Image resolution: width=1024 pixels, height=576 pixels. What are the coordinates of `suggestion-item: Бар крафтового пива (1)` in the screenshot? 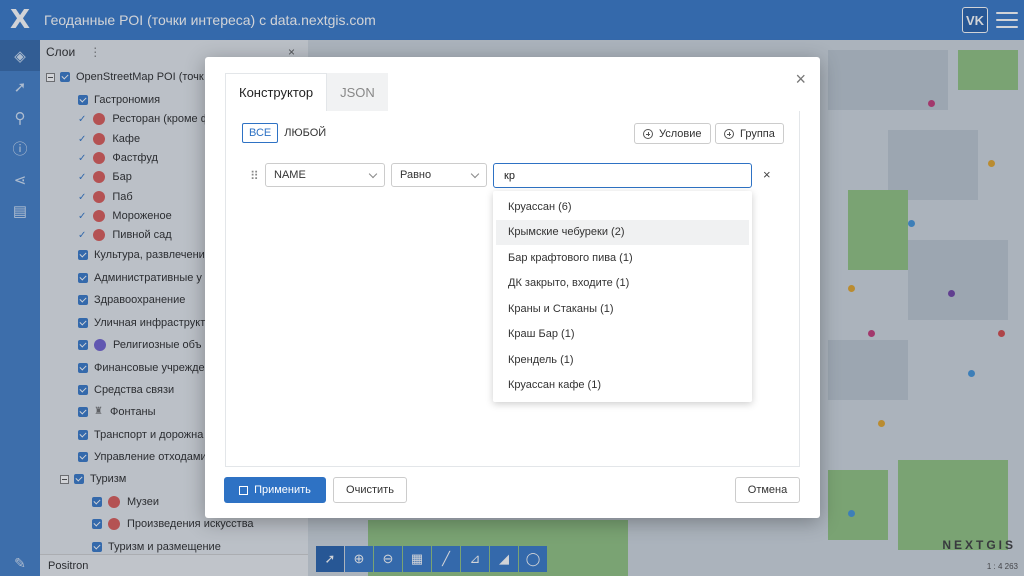 It's located at (622, 258).